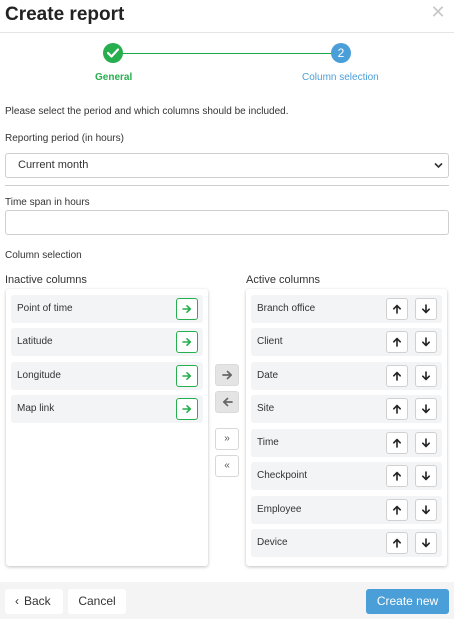  What do you see at coordinates (45, 308) in the screenshot?
I see `list-item-label: Point of time` at bounding box center [45, 308].